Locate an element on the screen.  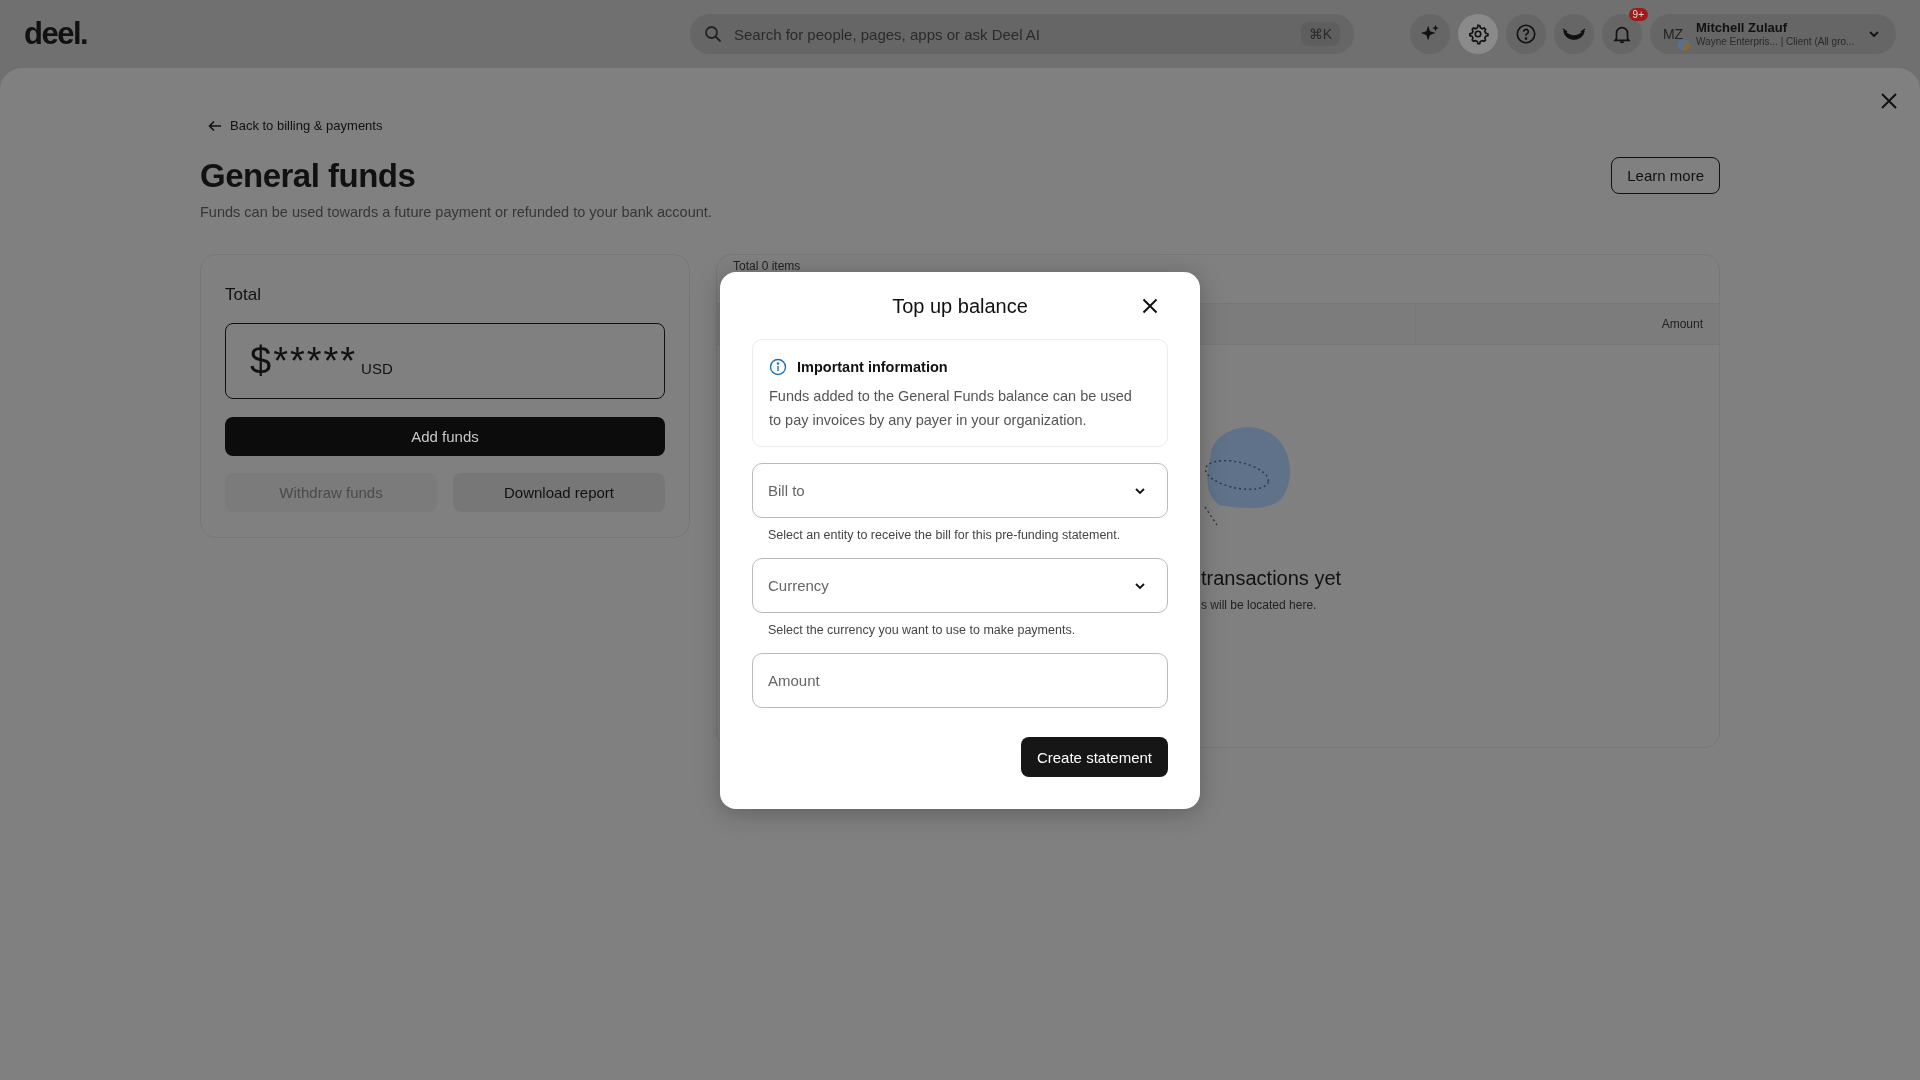
column-header: Amount is located at coordinates (1567, 323).